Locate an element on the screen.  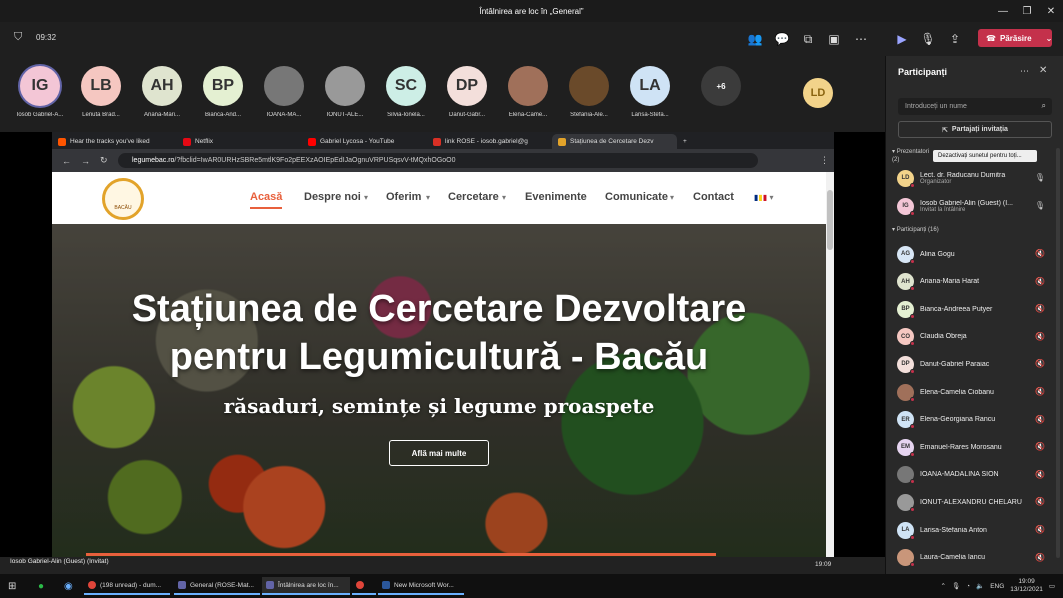
browser-menu-icon: ⋮ is located at coordinates (824, 160).